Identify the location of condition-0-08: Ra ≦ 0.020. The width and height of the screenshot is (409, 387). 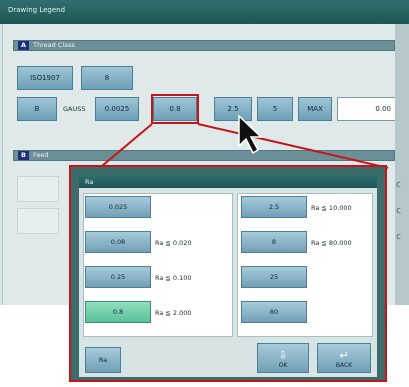
(173, 243).